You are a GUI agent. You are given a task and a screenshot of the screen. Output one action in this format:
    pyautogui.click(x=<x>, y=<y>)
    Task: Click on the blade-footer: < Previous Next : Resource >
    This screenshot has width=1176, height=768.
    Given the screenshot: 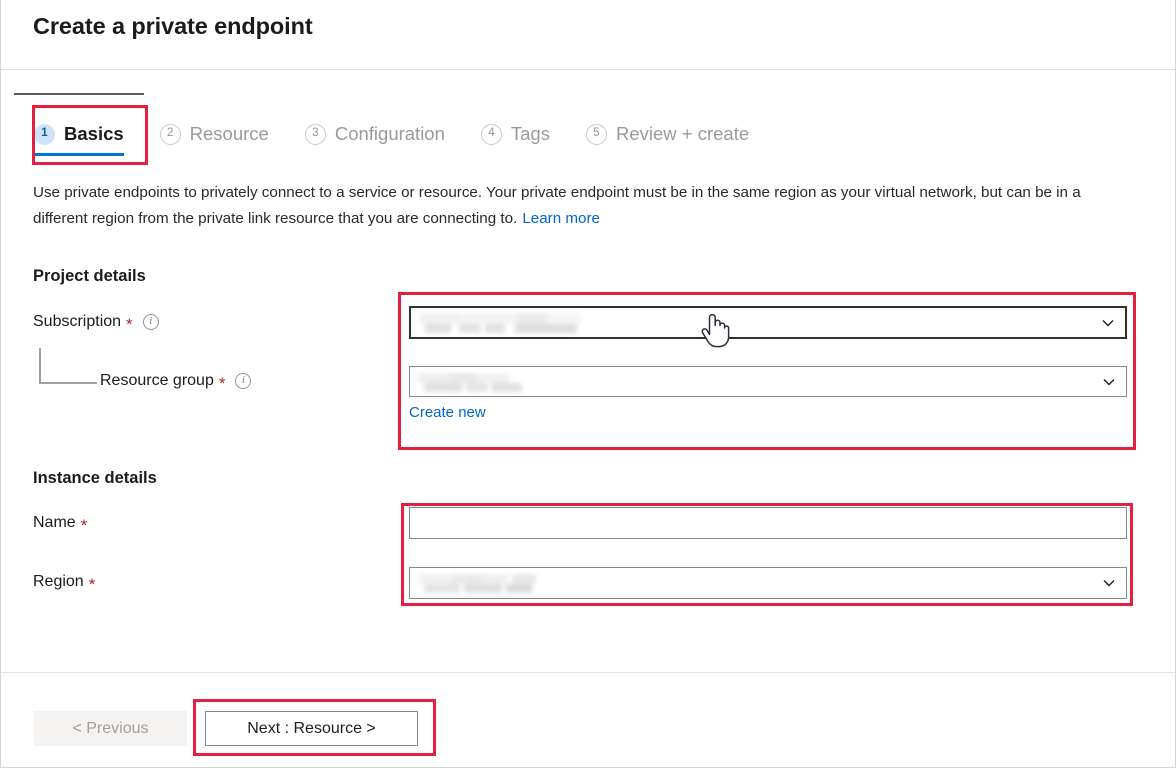 What is the action you would take?
    pyautogui.click(x=588, y=719)
    